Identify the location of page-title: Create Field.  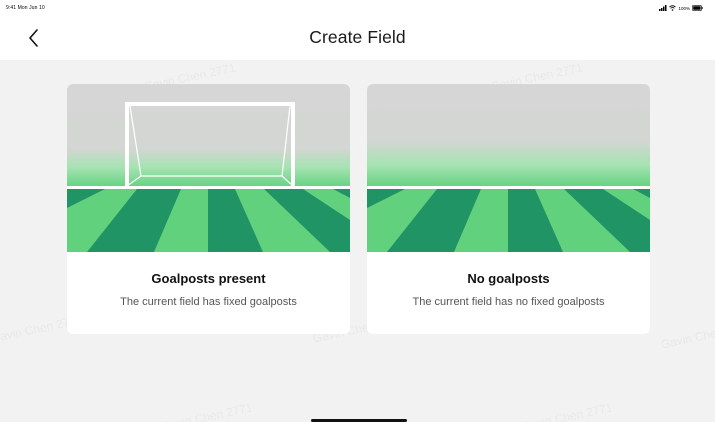
(357, 37).